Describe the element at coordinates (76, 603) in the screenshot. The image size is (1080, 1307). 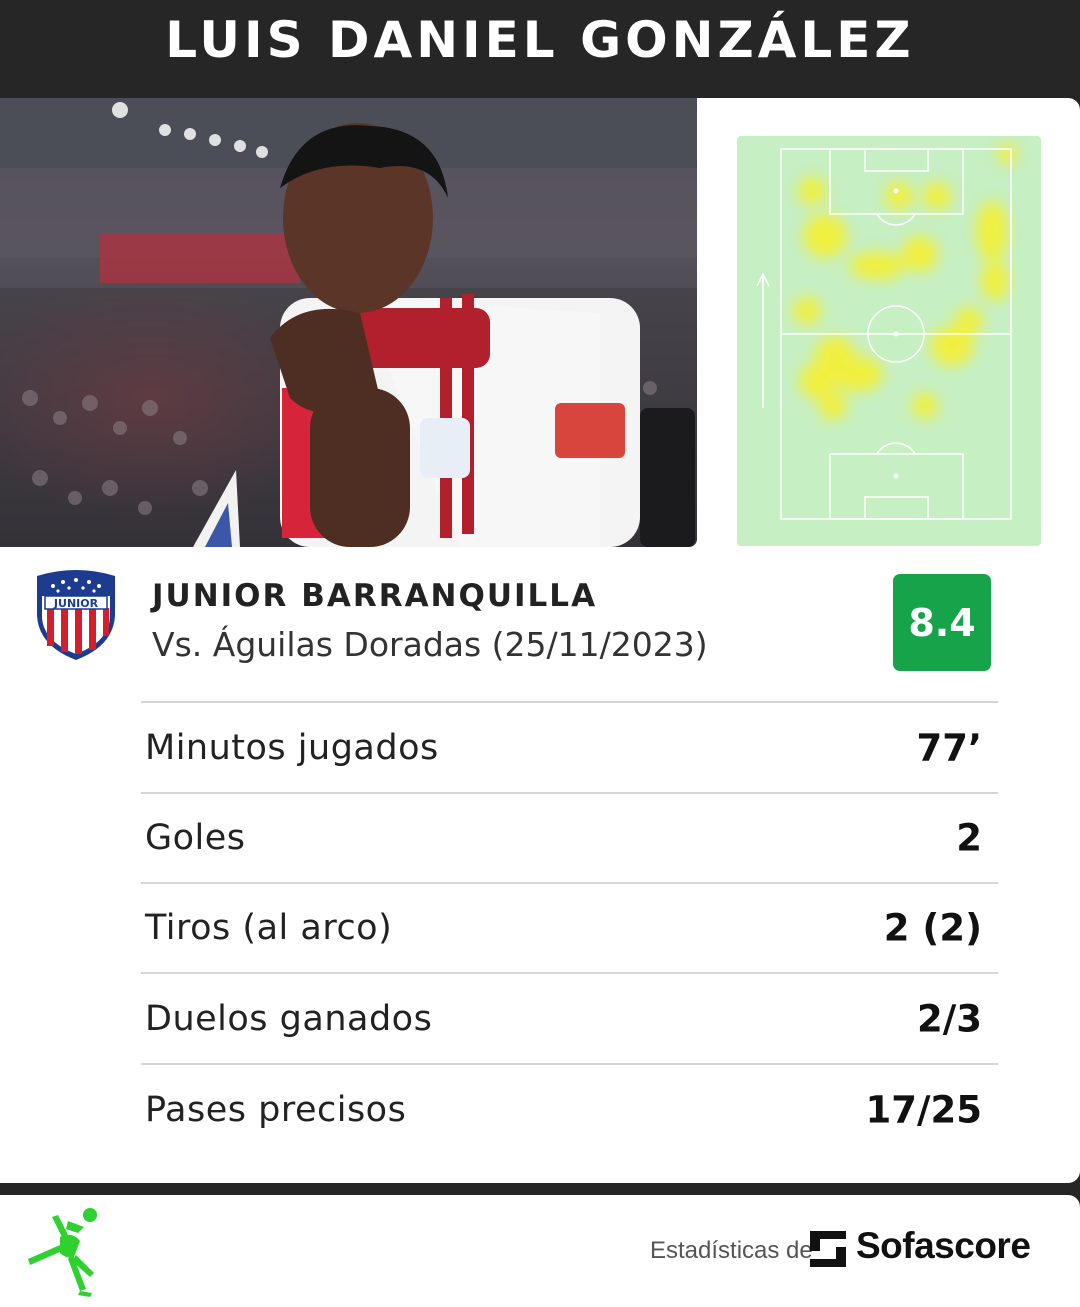
I see `club-logo-text: JUNIOR` at that location.